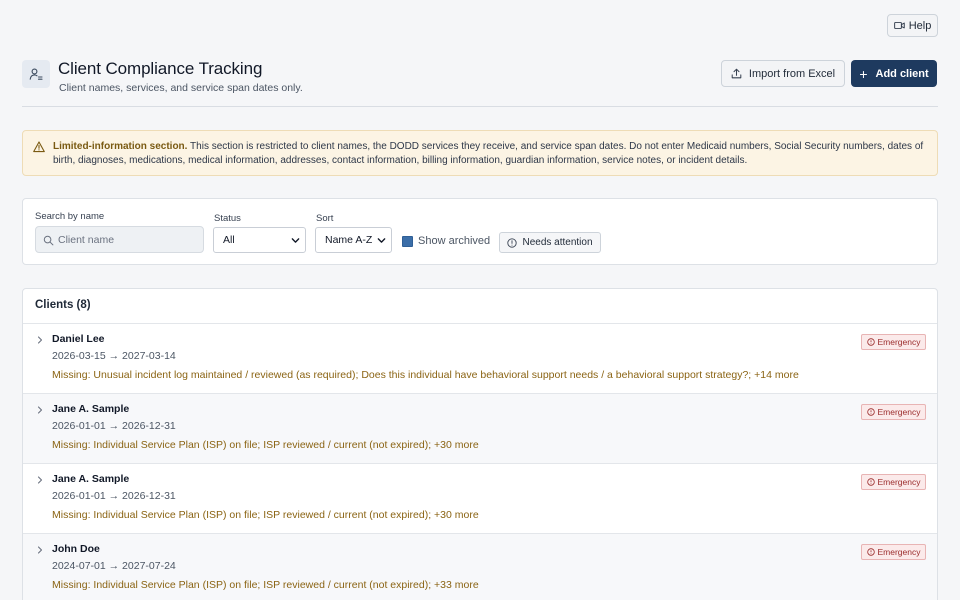 This screenshot has height=600, width=960. What do you see at coordinates (863, 73) in the screenshot?
I see `plus-icon: +` at bounding box center [863, 73].